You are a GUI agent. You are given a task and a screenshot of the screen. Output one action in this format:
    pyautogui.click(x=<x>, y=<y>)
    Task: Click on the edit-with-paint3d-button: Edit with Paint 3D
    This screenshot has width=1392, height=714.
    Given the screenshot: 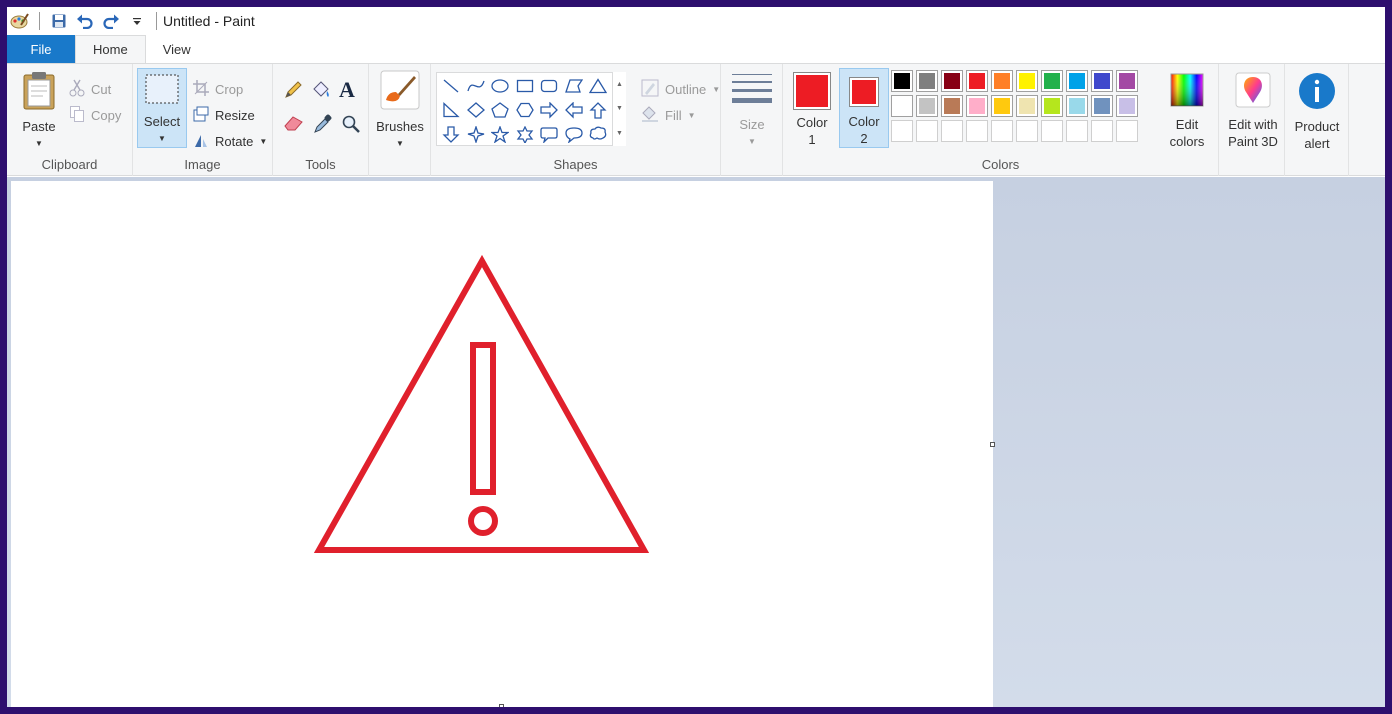 What is the action you would take?
    pyautogui.click(x=1253, y=111)
    